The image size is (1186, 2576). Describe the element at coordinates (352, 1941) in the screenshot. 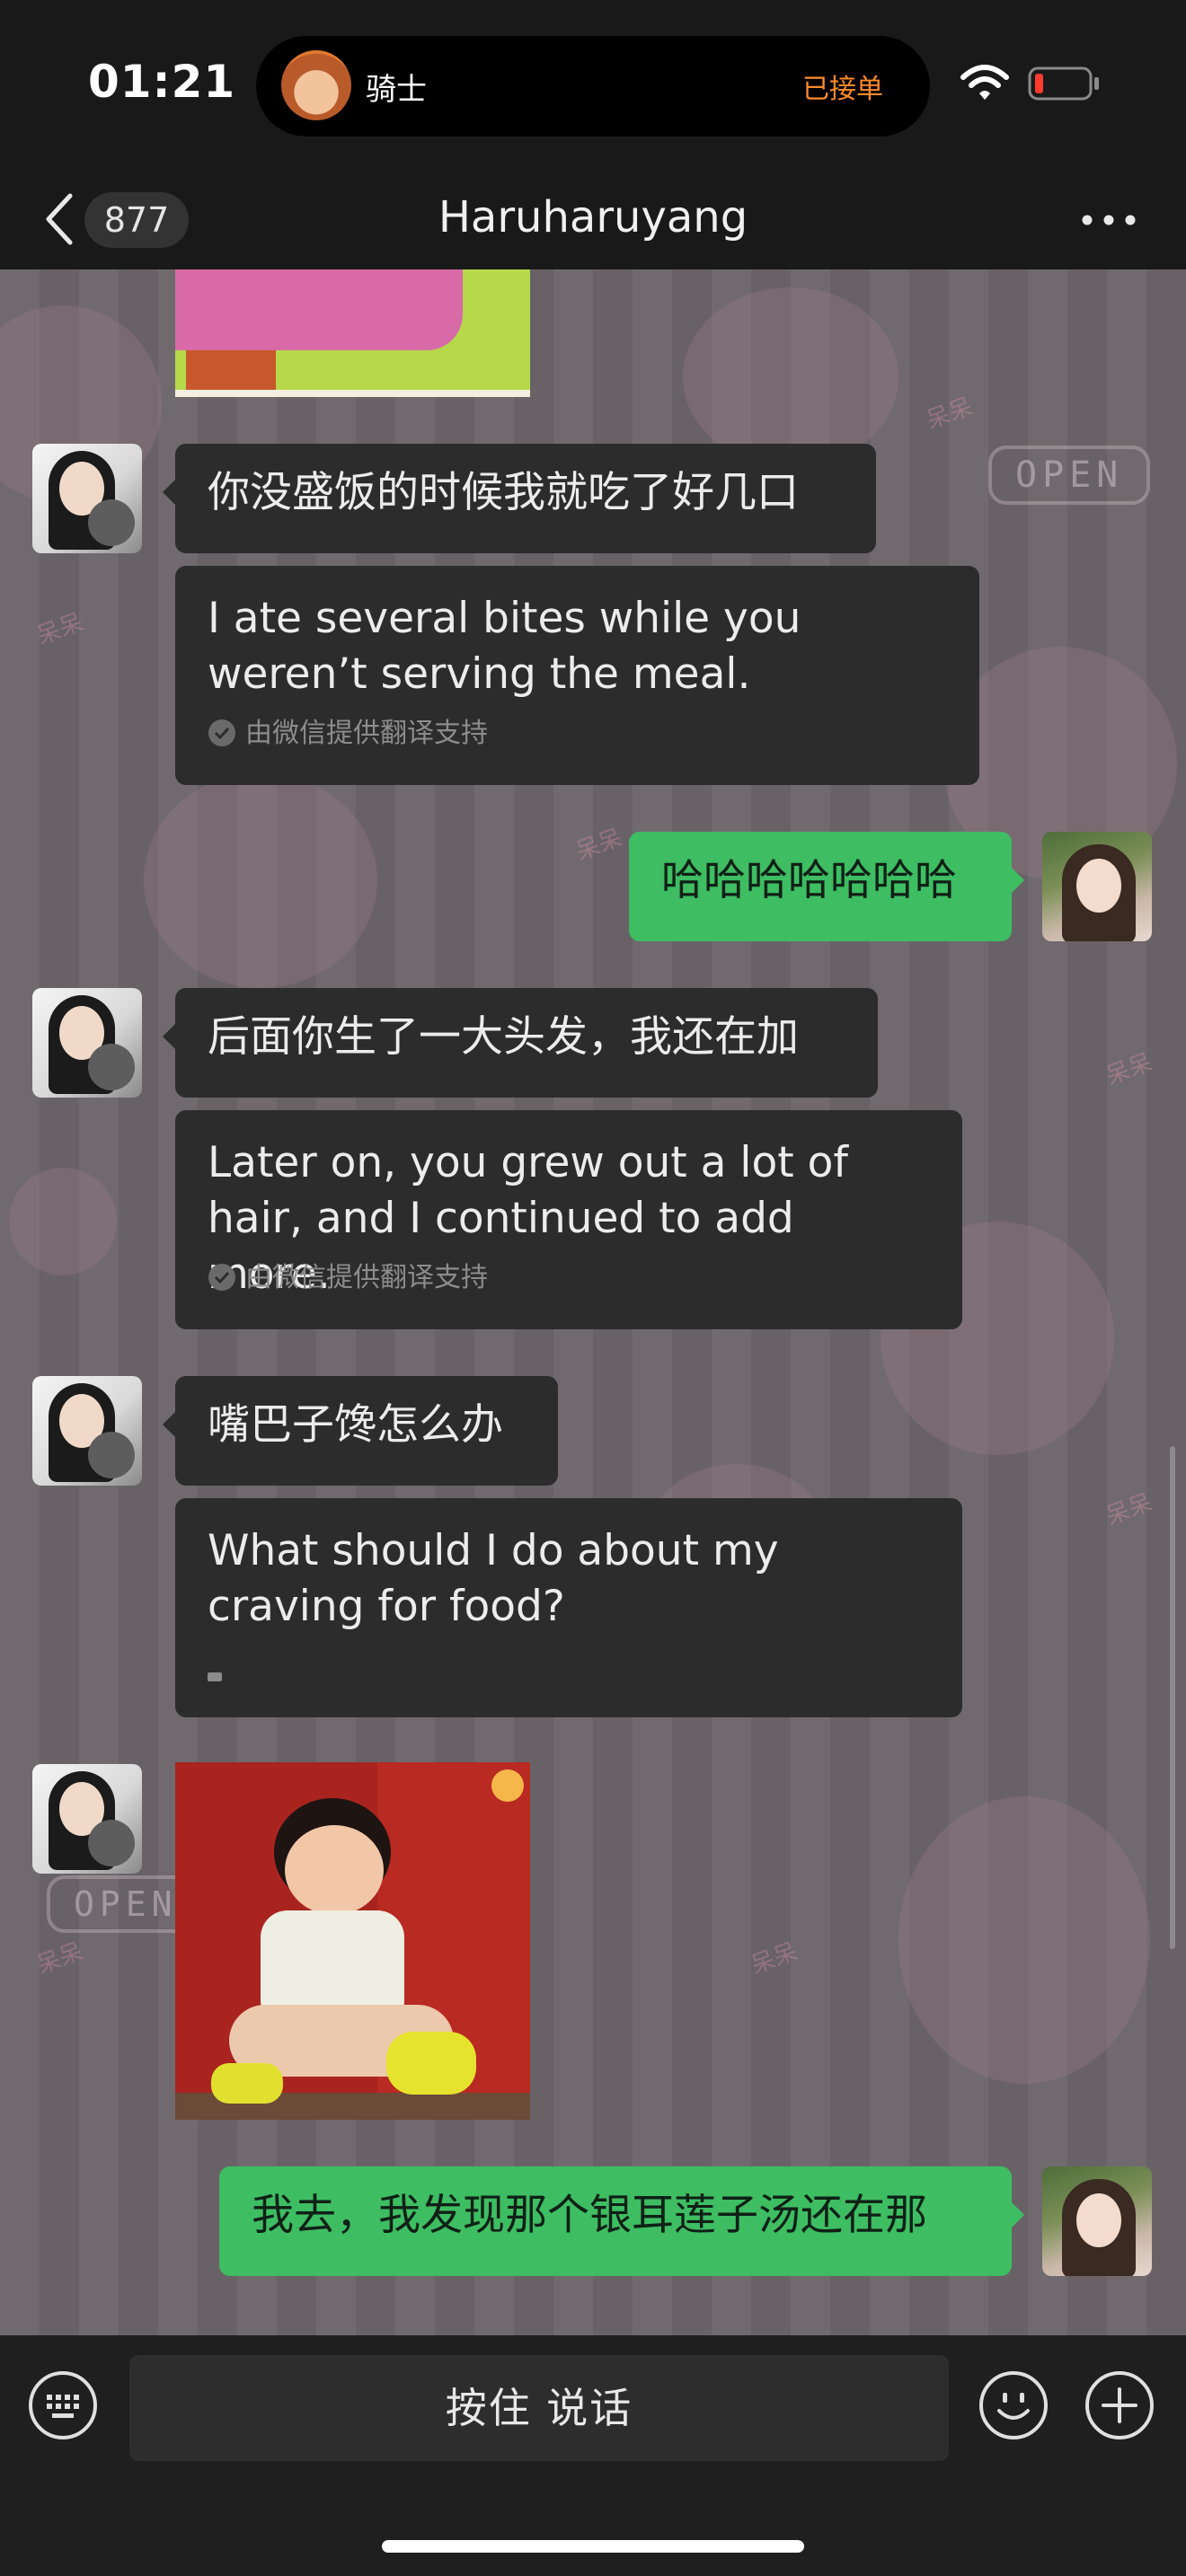

I see `sticker-image-message` at that location.